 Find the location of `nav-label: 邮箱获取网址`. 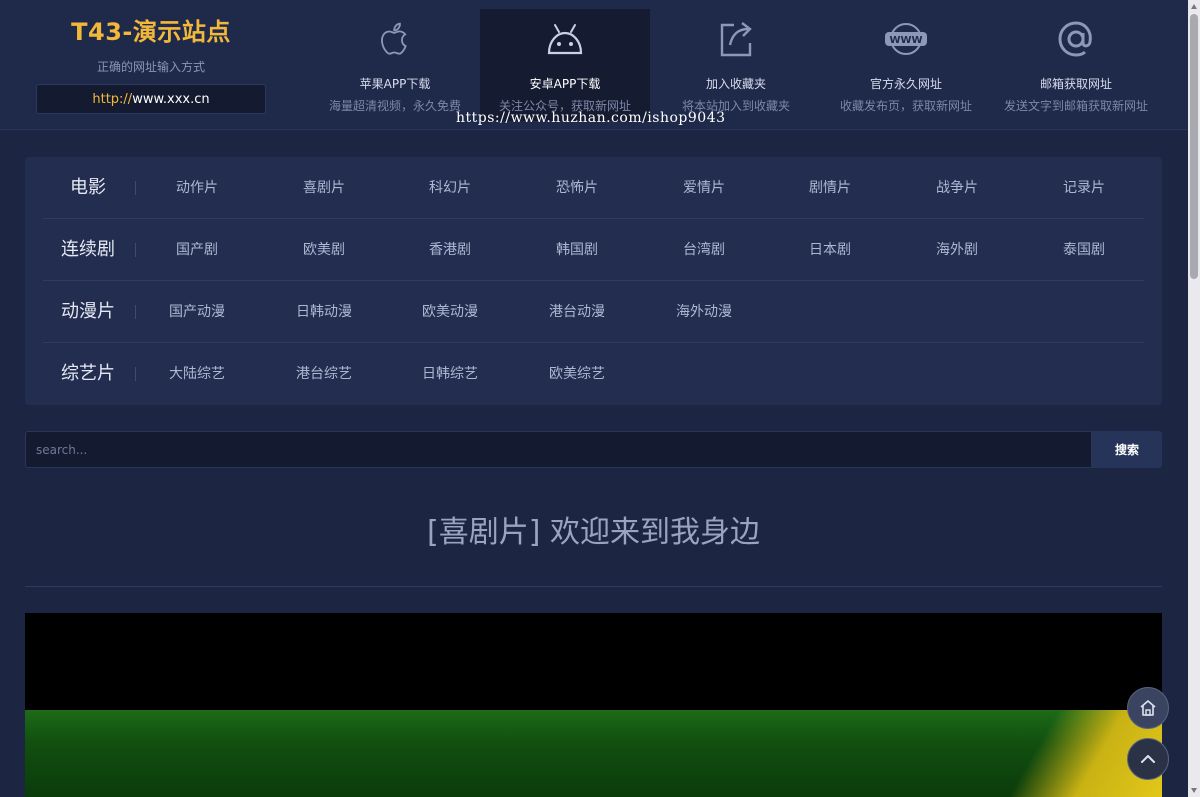

nav-label: 邮箱获取网址 is located at coordinates (1075, 84).